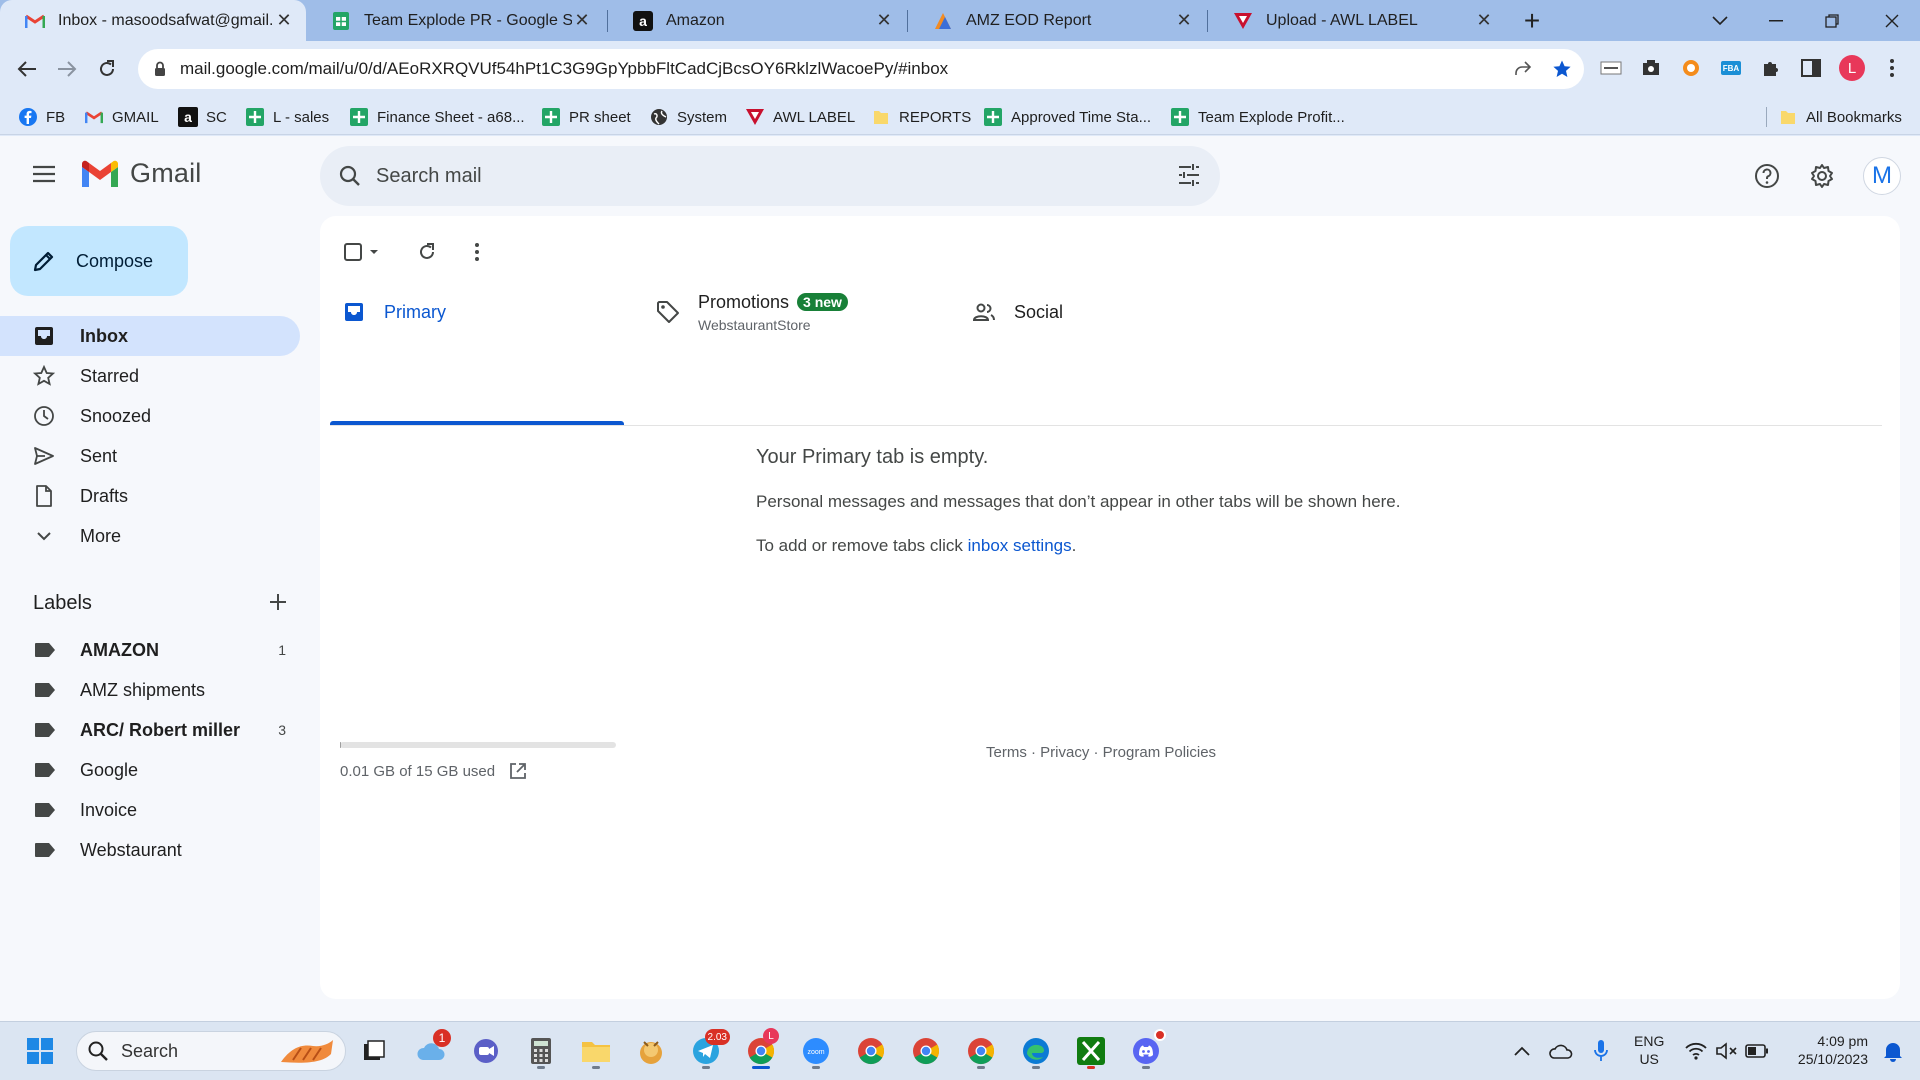 The width and height of the screenshot is (1920, 1080). I want to click on help-icon, so click(1767, 176).